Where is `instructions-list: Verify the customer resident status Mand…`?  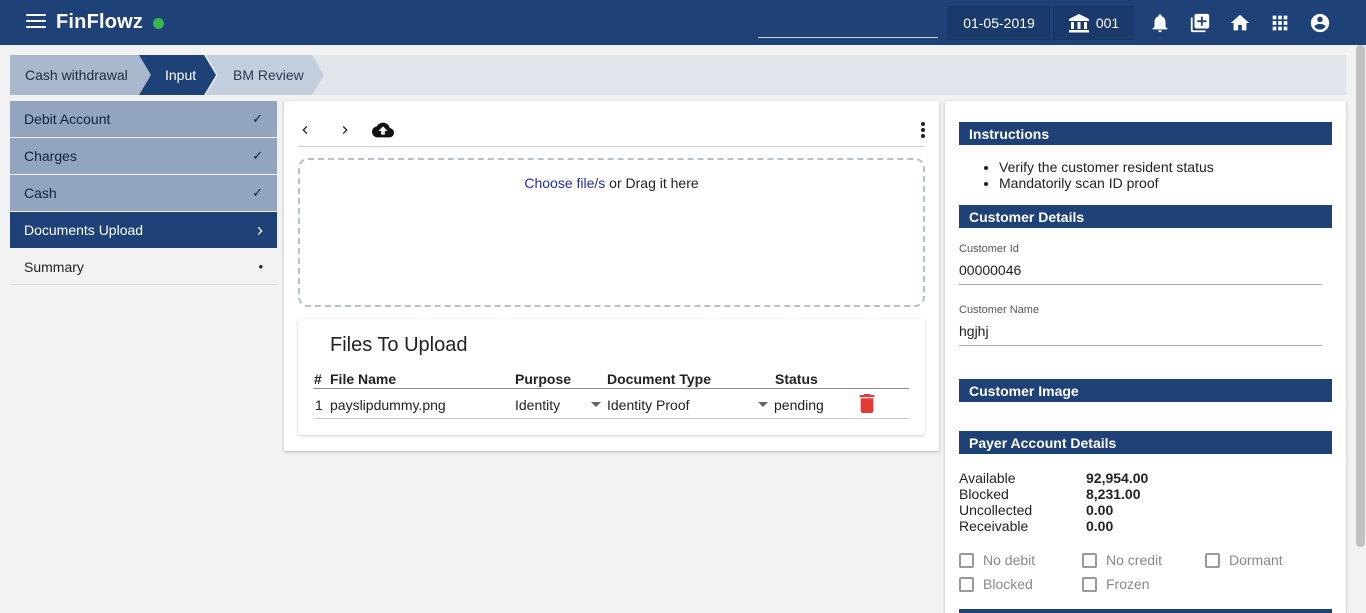 instructions-list: Verify the customer resident status Mand… is located at coordinates (1106, 175).